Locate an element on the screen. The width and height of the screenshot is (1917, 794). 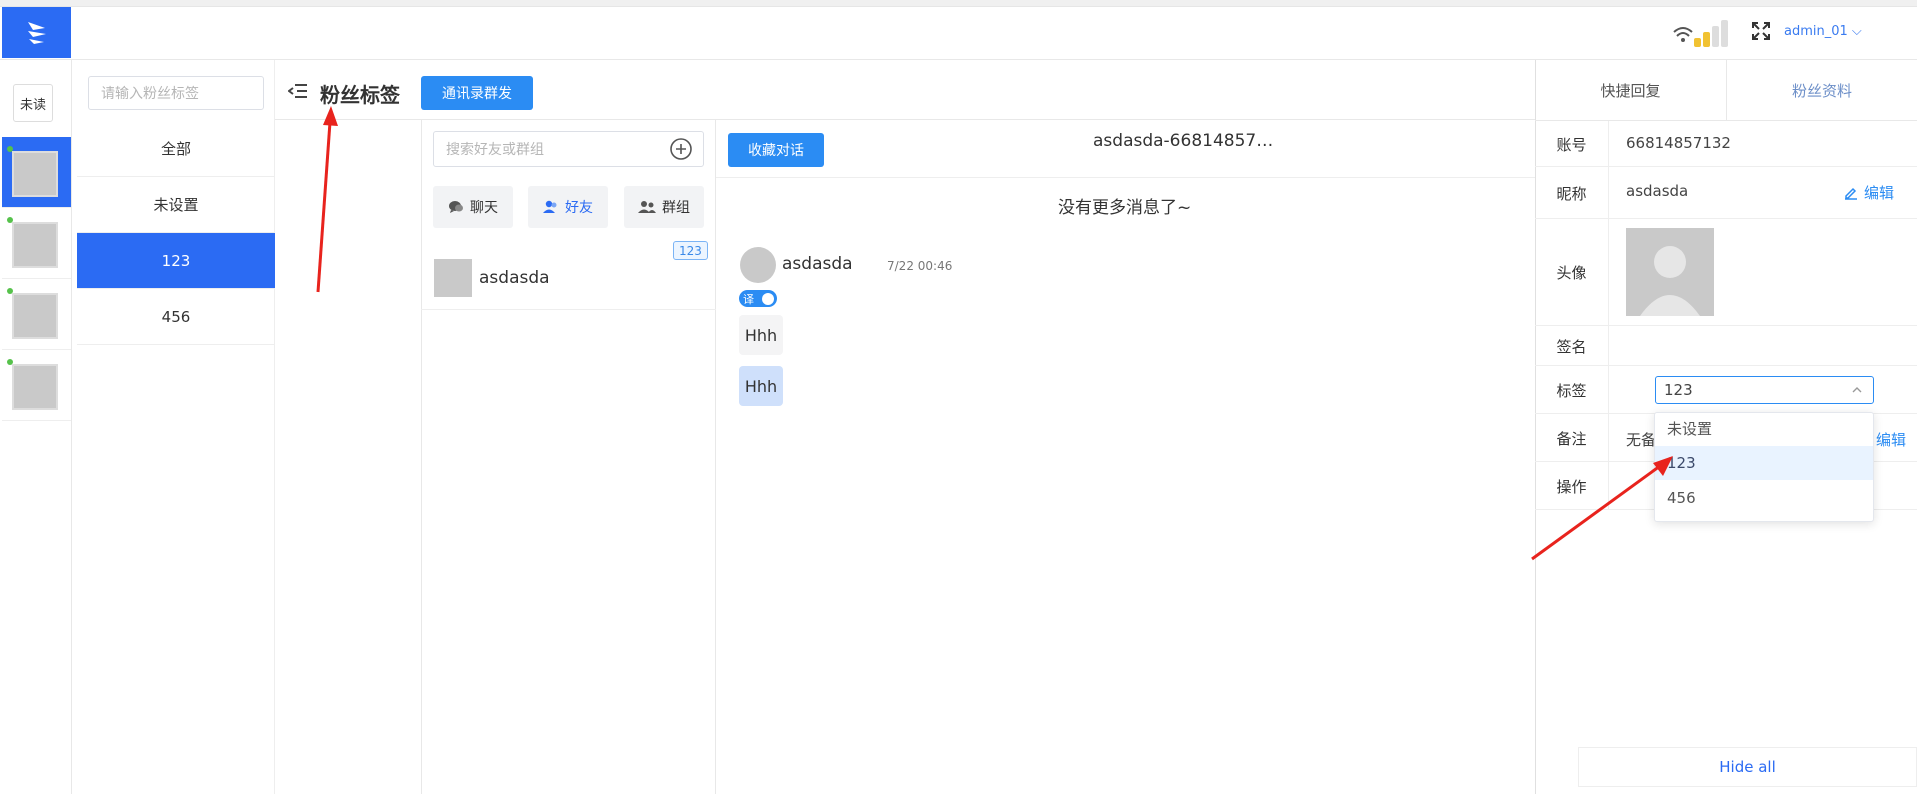
tag-search-input: 请输入粉丝标签 is located at coordinates (176, 93).